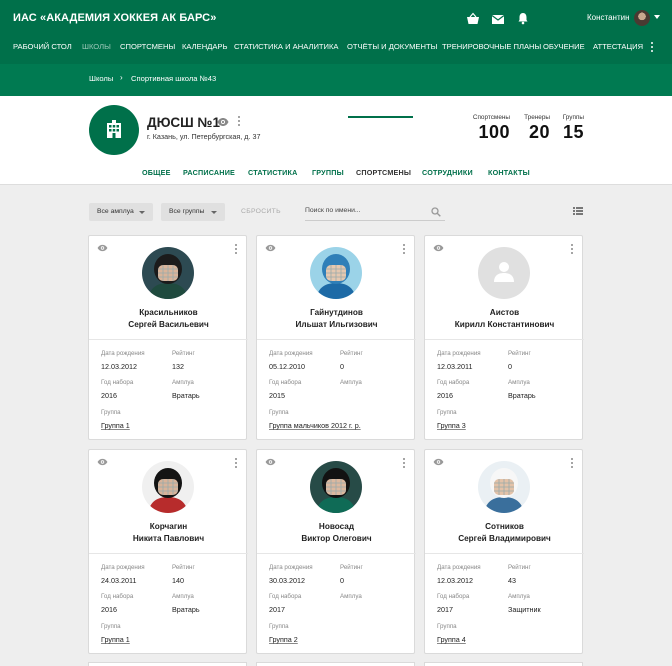 The height and width of the screenshot is (666, 672). Describe the element at coordinates (336, 533) in the screenshot. I see `athlete-name: Новосад Виктор Олегович` at that location.